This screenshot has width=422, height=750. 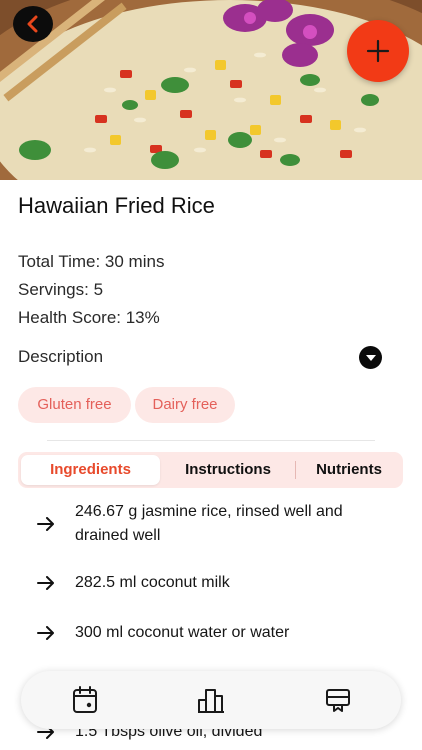 I want to click on tab-nutrients: Nutrients, so click(x=349, y=470).